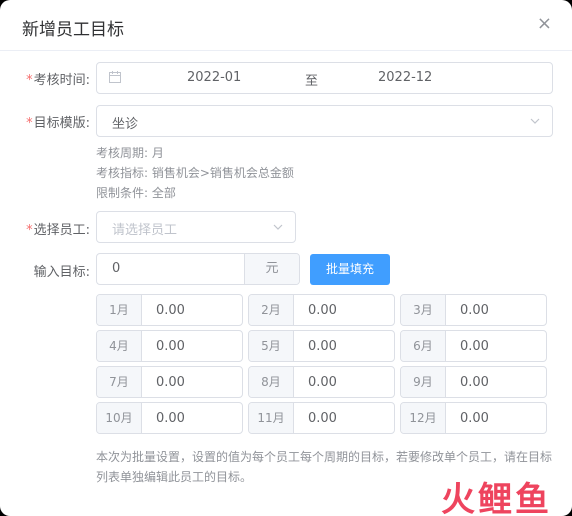  What do you see at coordinates (195, 173) in the screenshot?
I see `metric-info: 考核指标: 销售机会>销售机会总金额` at bounding box center [195, 173].